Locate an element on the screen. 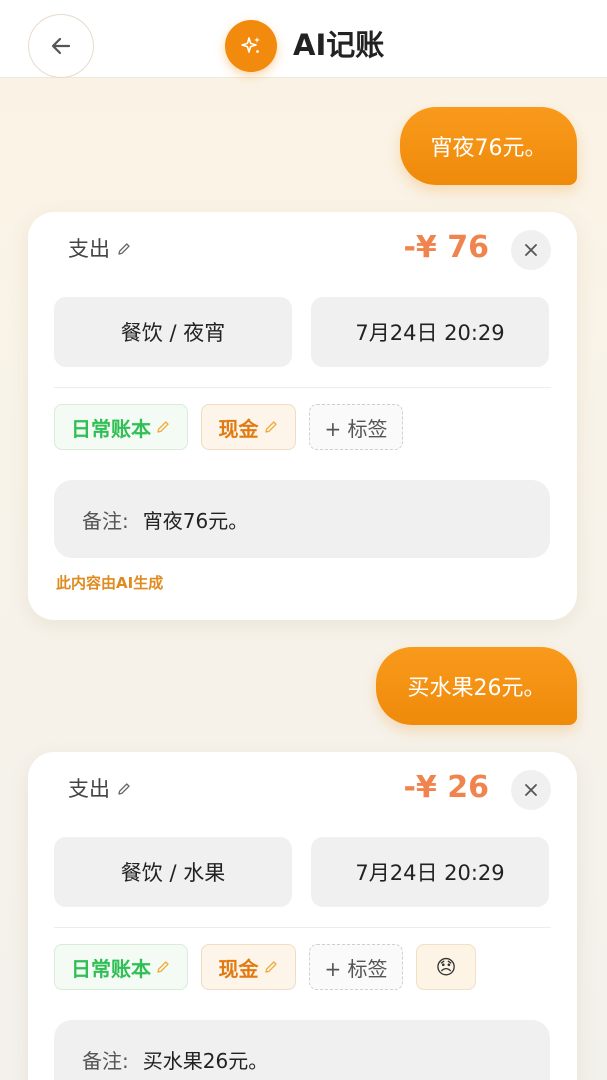 The image size is (607, 1080). top-bar: AI记账 is located at coordinates (303, 39).